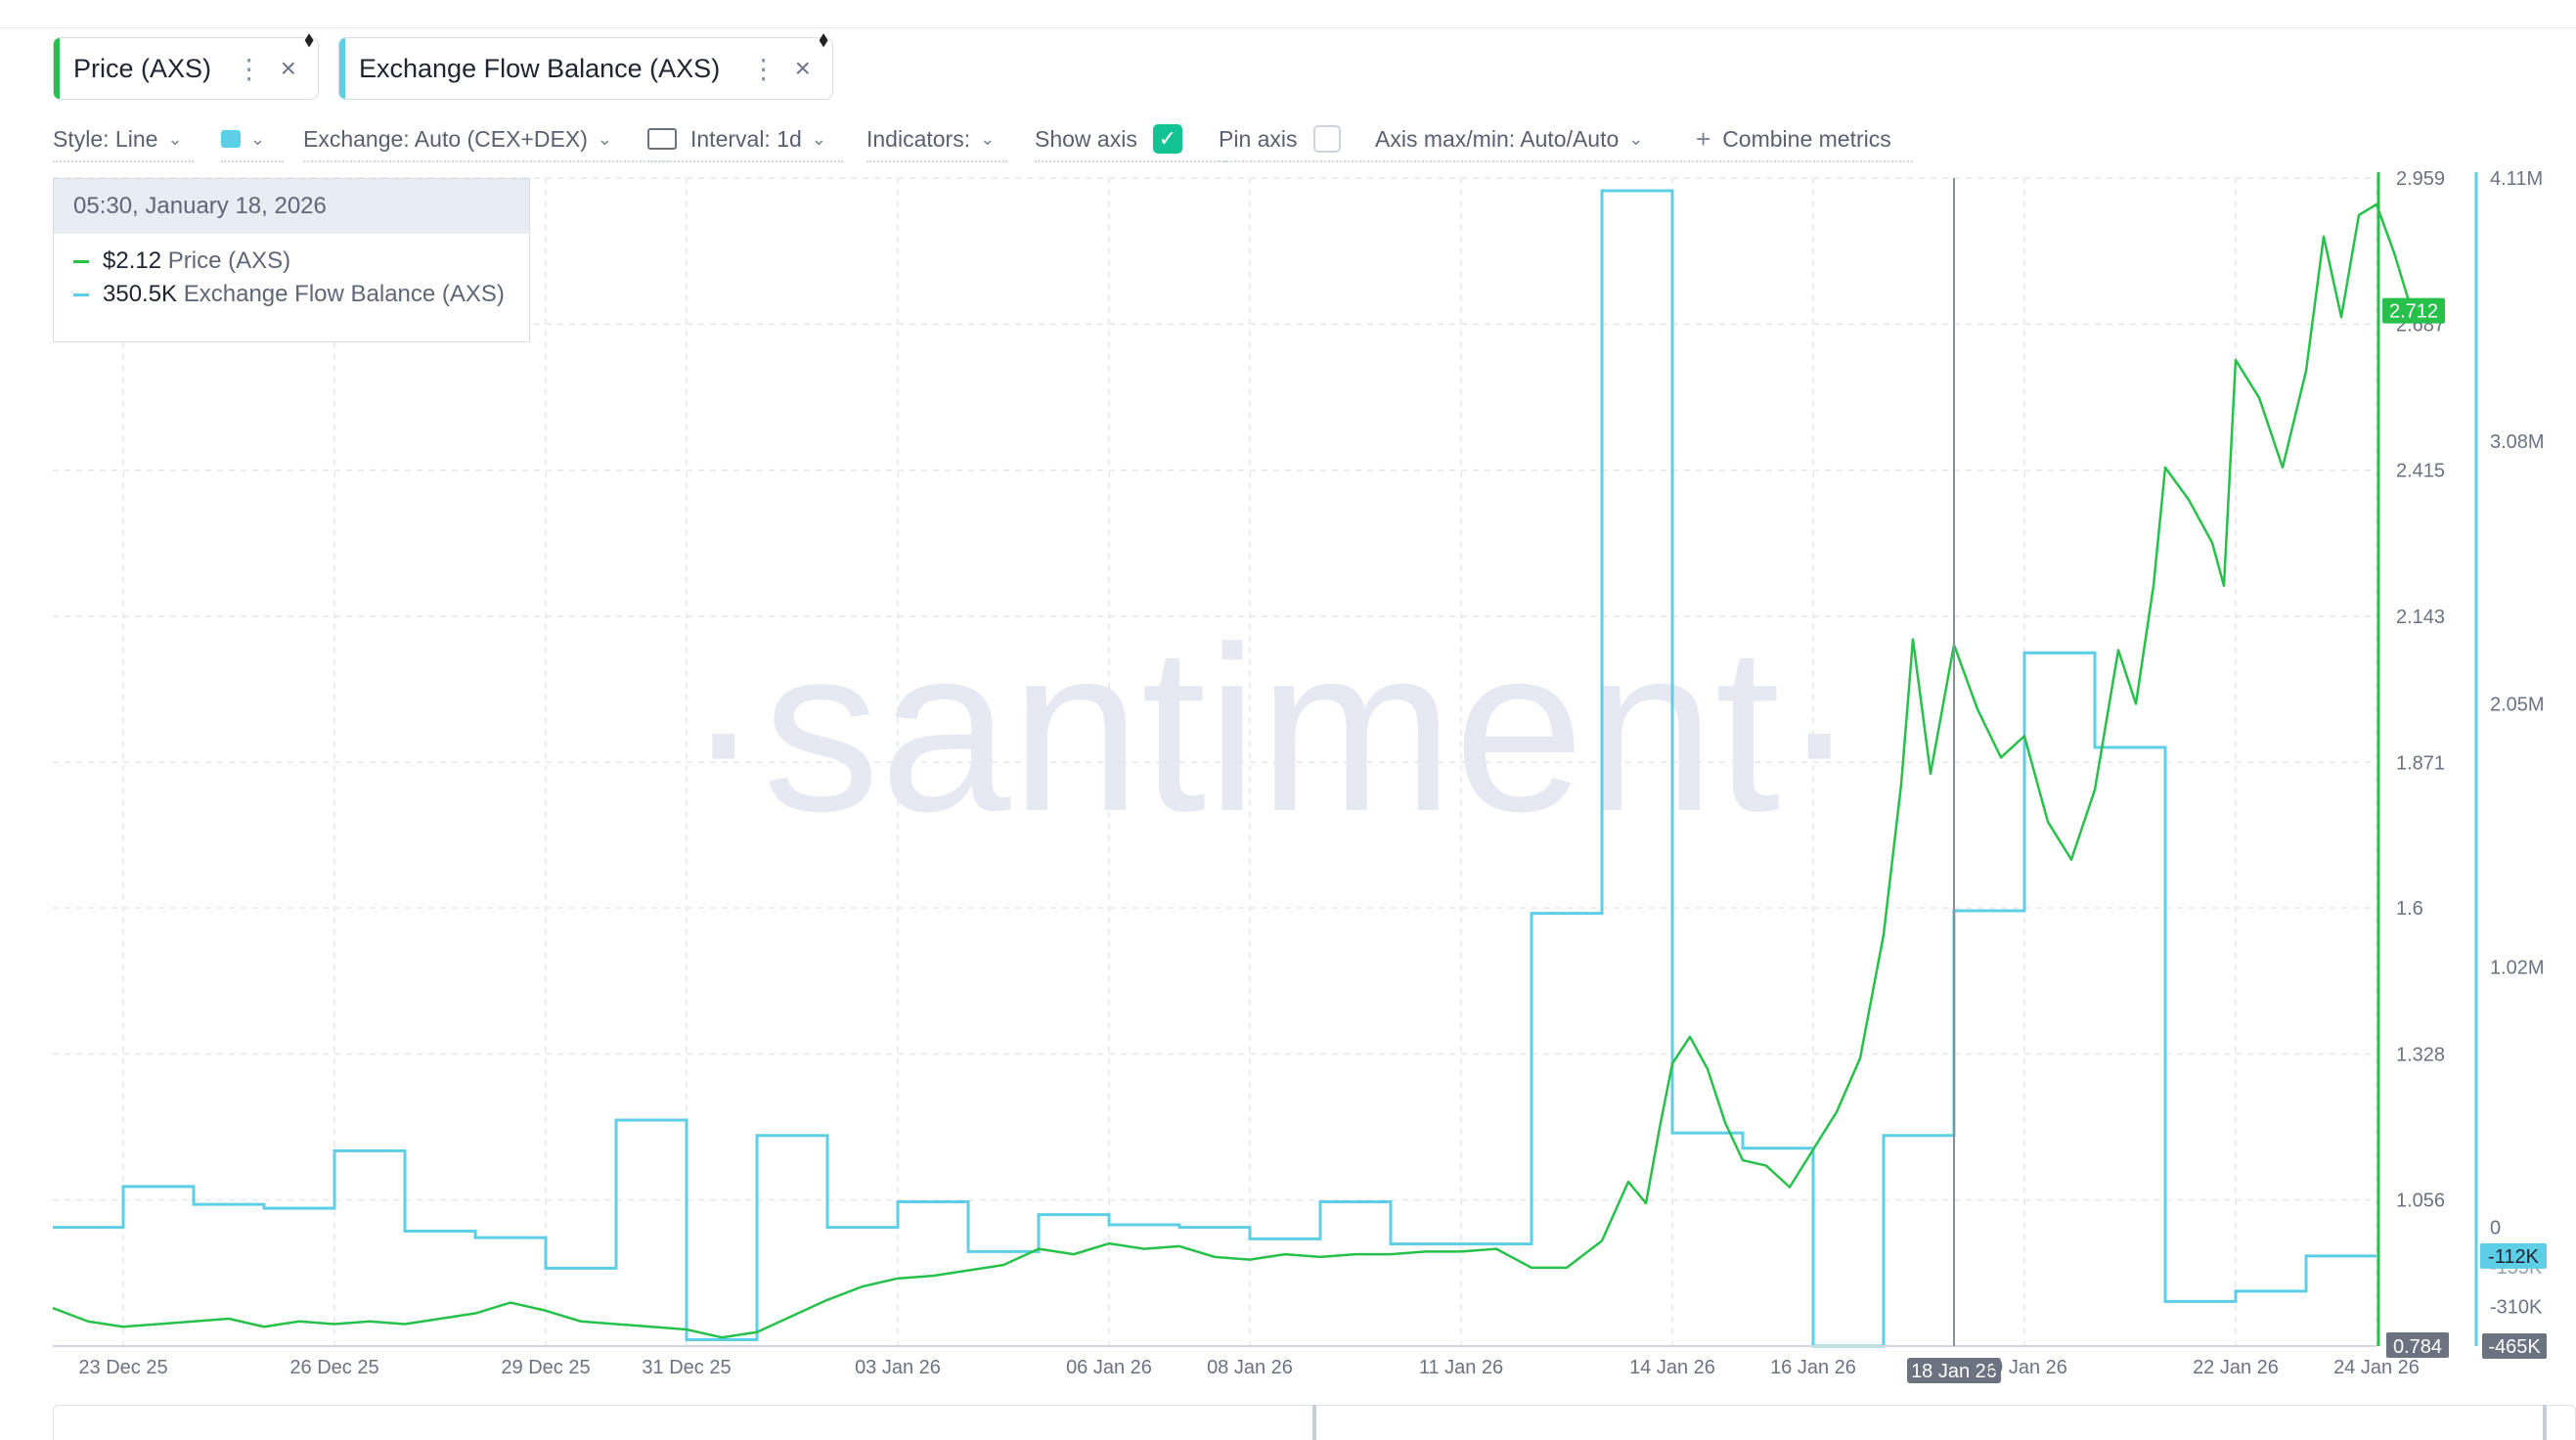 The width and height of the screenshot is (2576, 1440). I want to click on price-axis-tick-label: 2.415, so click(2420, 471).